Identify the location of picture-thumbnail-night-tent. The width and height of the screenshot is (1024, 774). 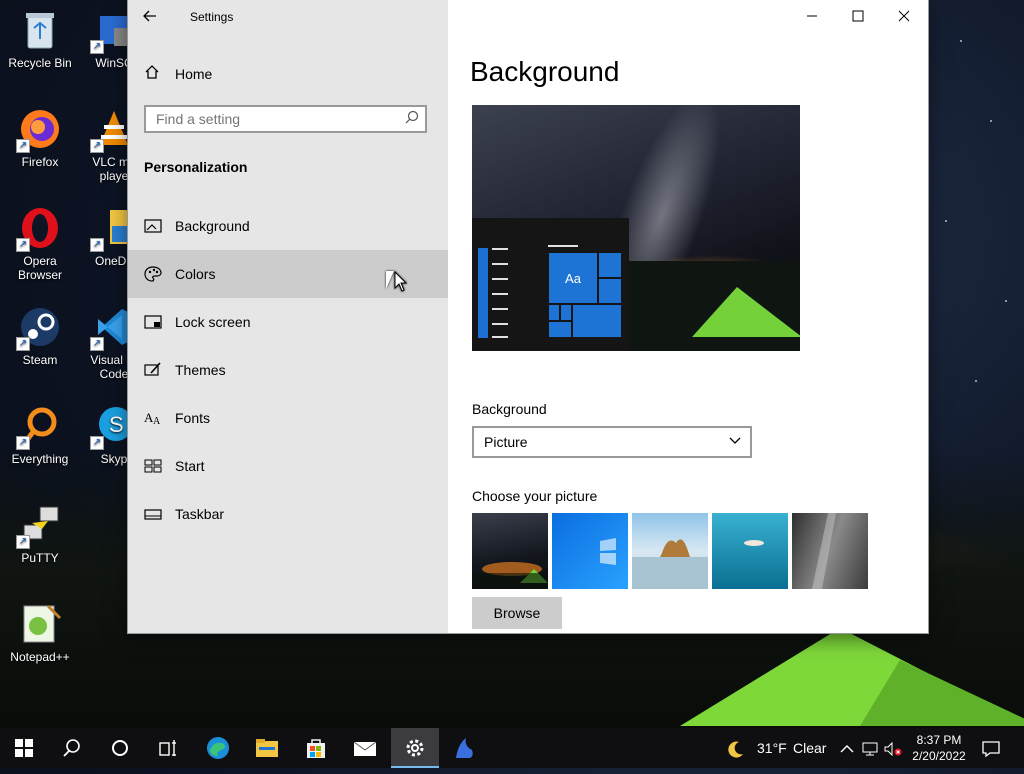
(510, 551).